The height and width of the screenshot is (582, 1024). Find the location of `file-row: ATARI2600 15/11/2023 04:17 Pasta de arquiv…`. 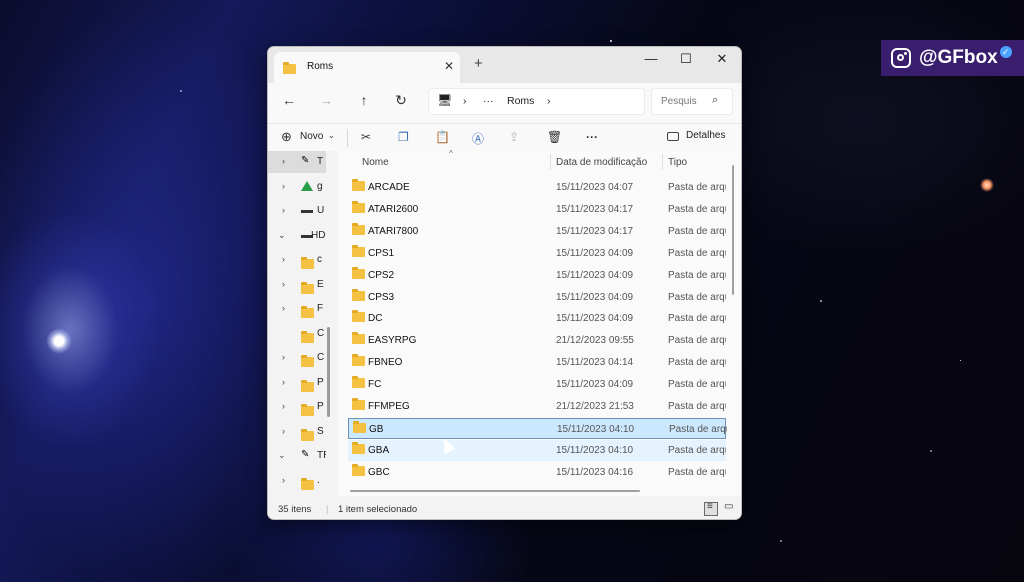

file-row: ATARI2600 15/11/2023 04:17 Pasta de arquiv… is located at coordinates (537, 209).